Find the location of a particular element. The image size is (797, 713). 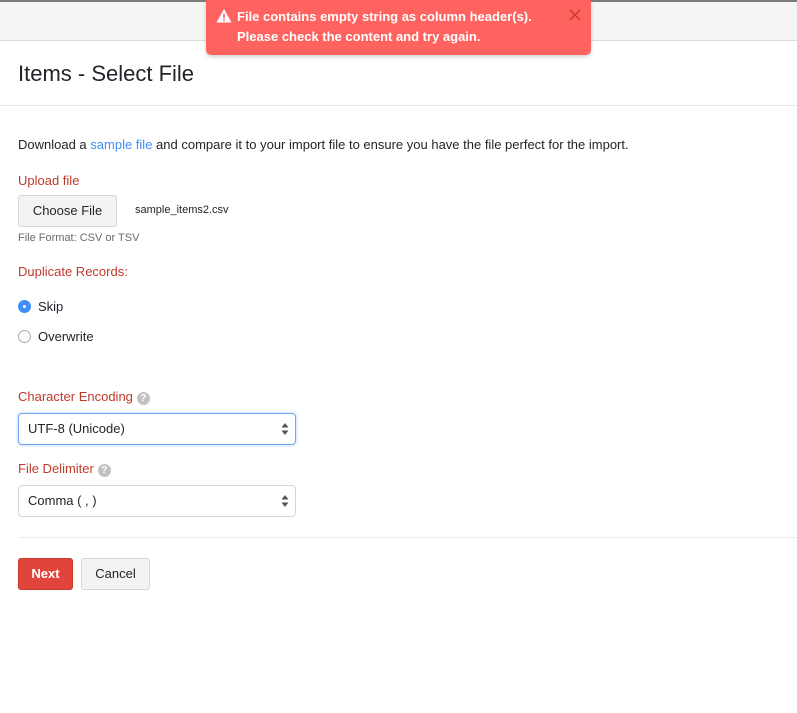

selected-file-name: sample_items2.csv is located at coordinates (182, 210).